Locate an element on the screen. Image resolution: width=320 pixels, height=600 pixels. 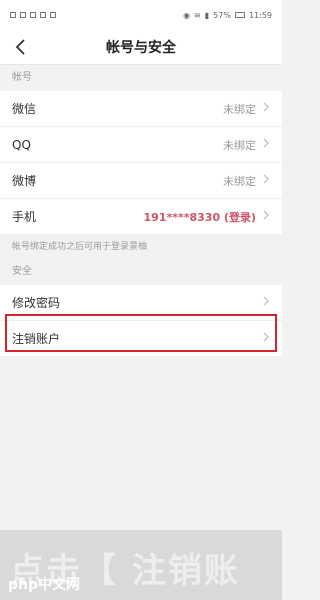
page-title: 帐号与安全 is located at coordinates (141, 48).